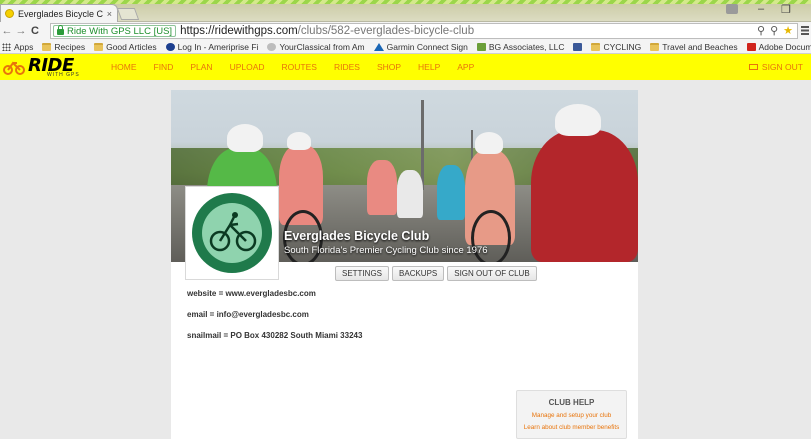  What do you see at coordinates (753, 67) in the screenshot?
I see `mail-icon` at bounding box center [753, 67].